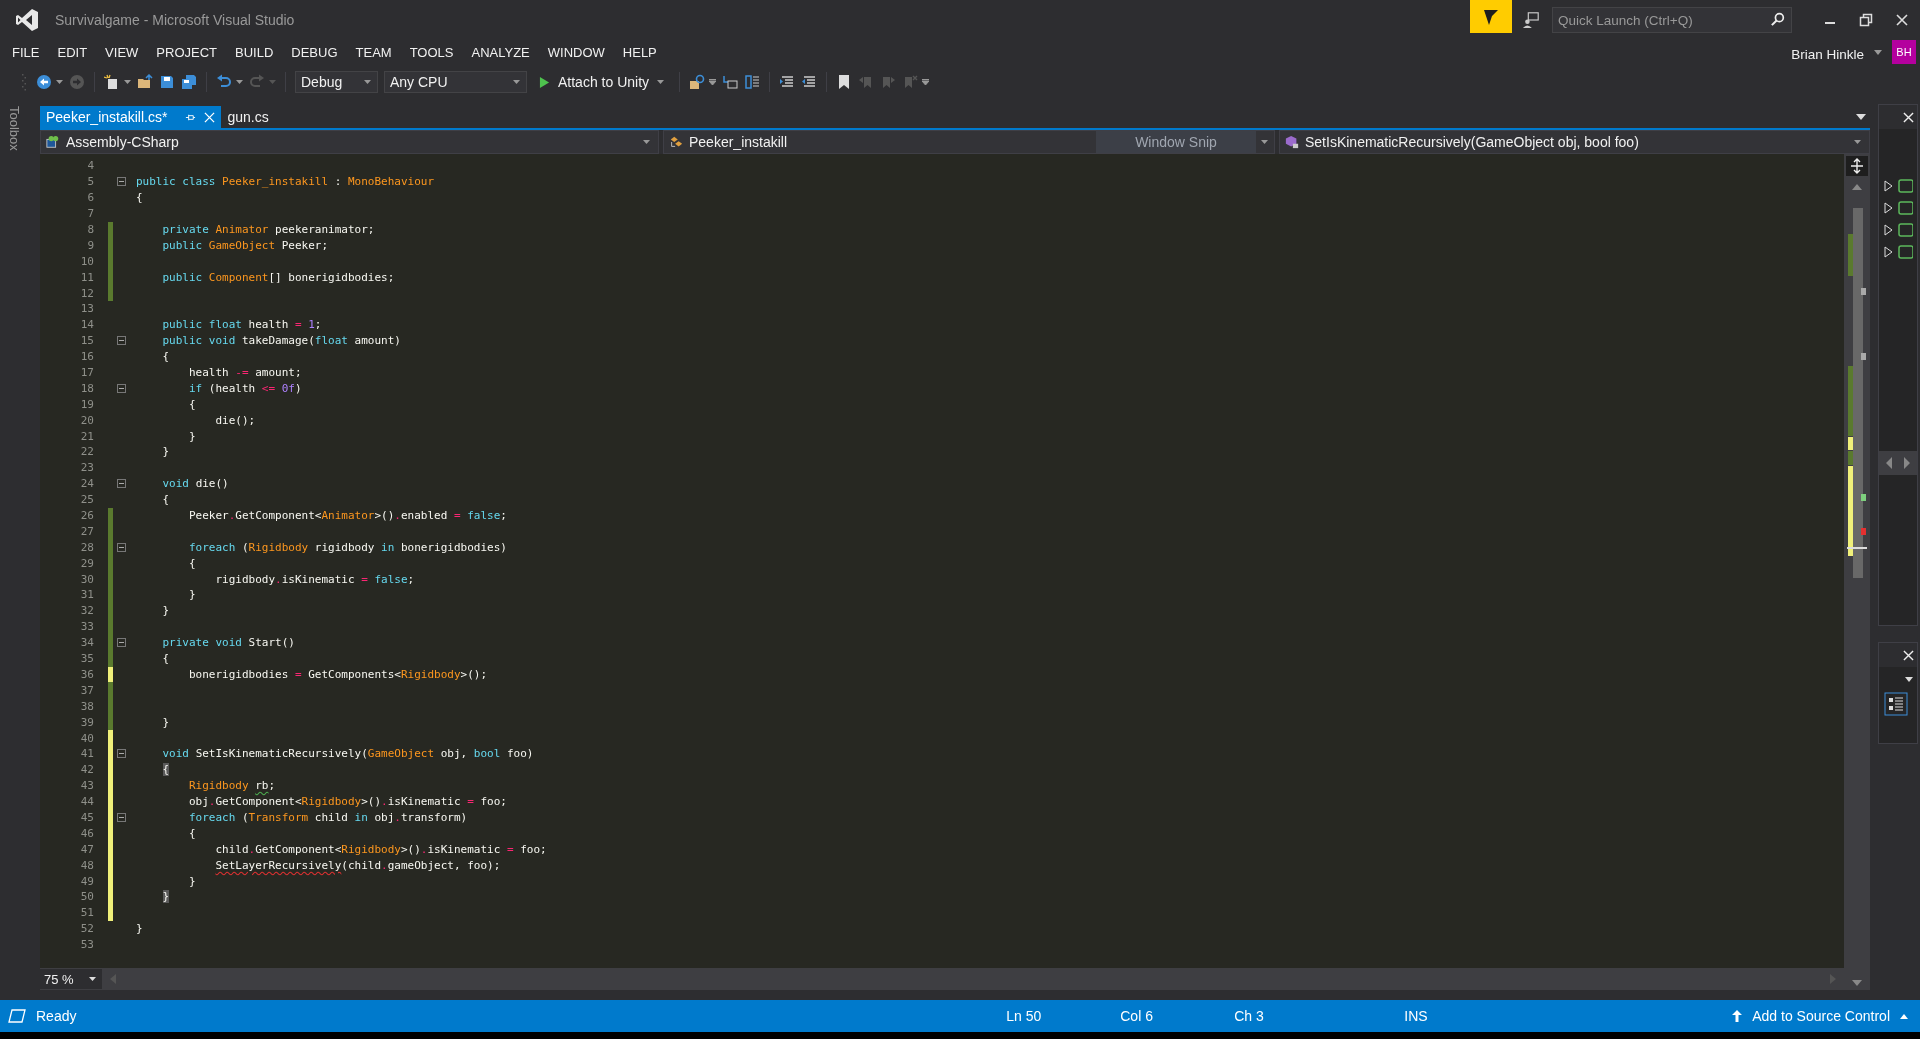 This screenshot has height=1039, width=1920. What do you see at coordinates (314, 52) in the screenshot?
I see `menu-item: DEBUG` at bounding box center [314, 52].